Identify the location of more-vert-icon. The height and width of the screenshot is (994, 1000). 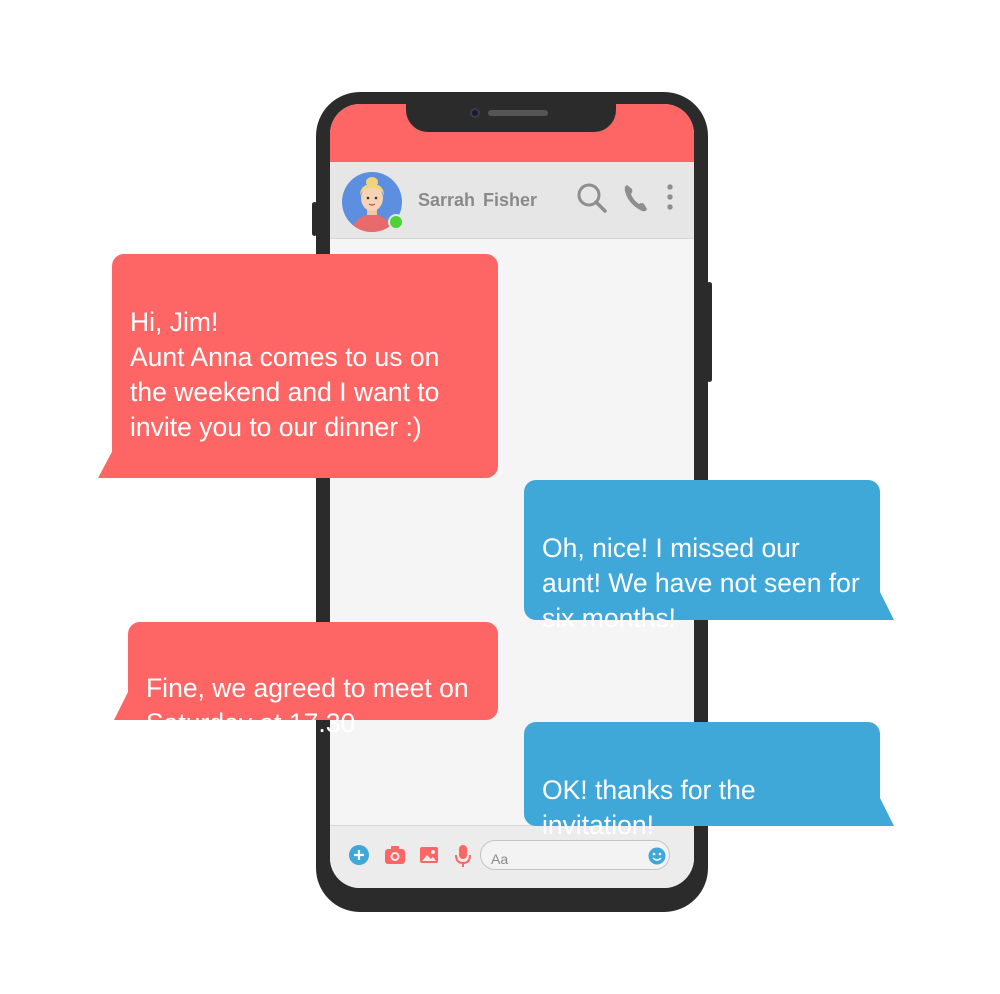
(670, 198).